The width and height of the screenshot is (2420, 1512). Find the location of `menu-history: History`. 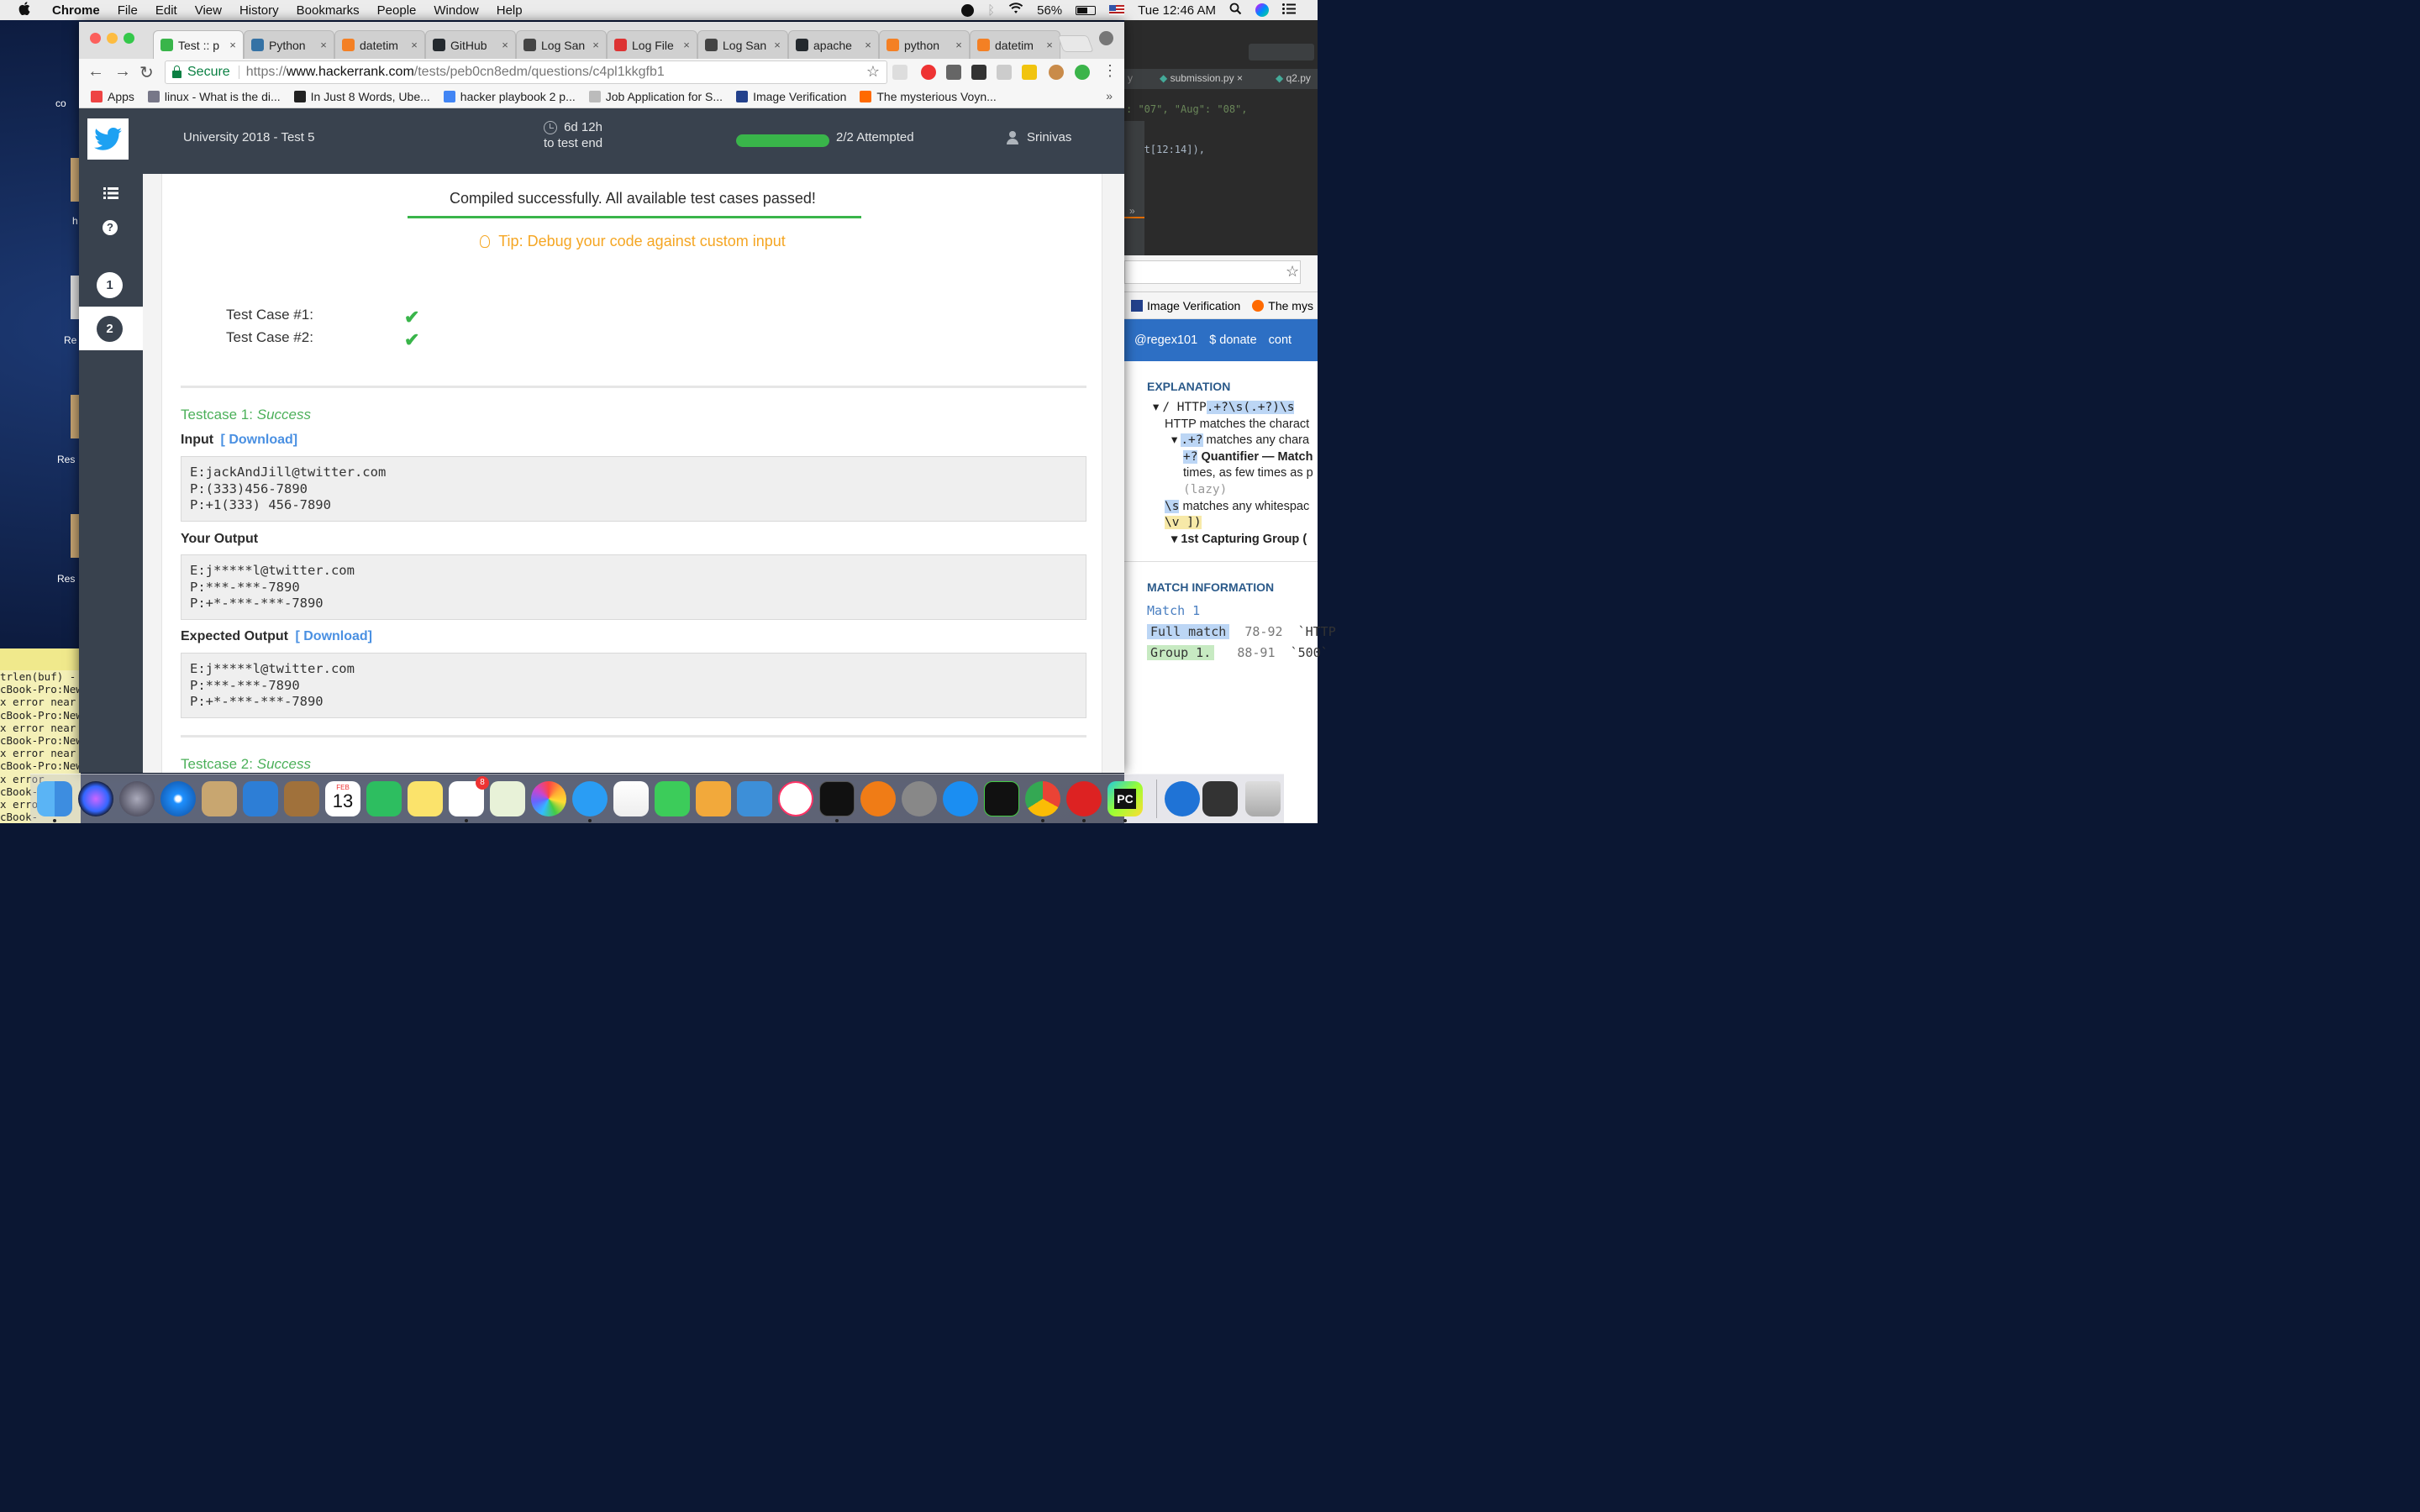

menu-history: History is located at coordinates (259, 10).